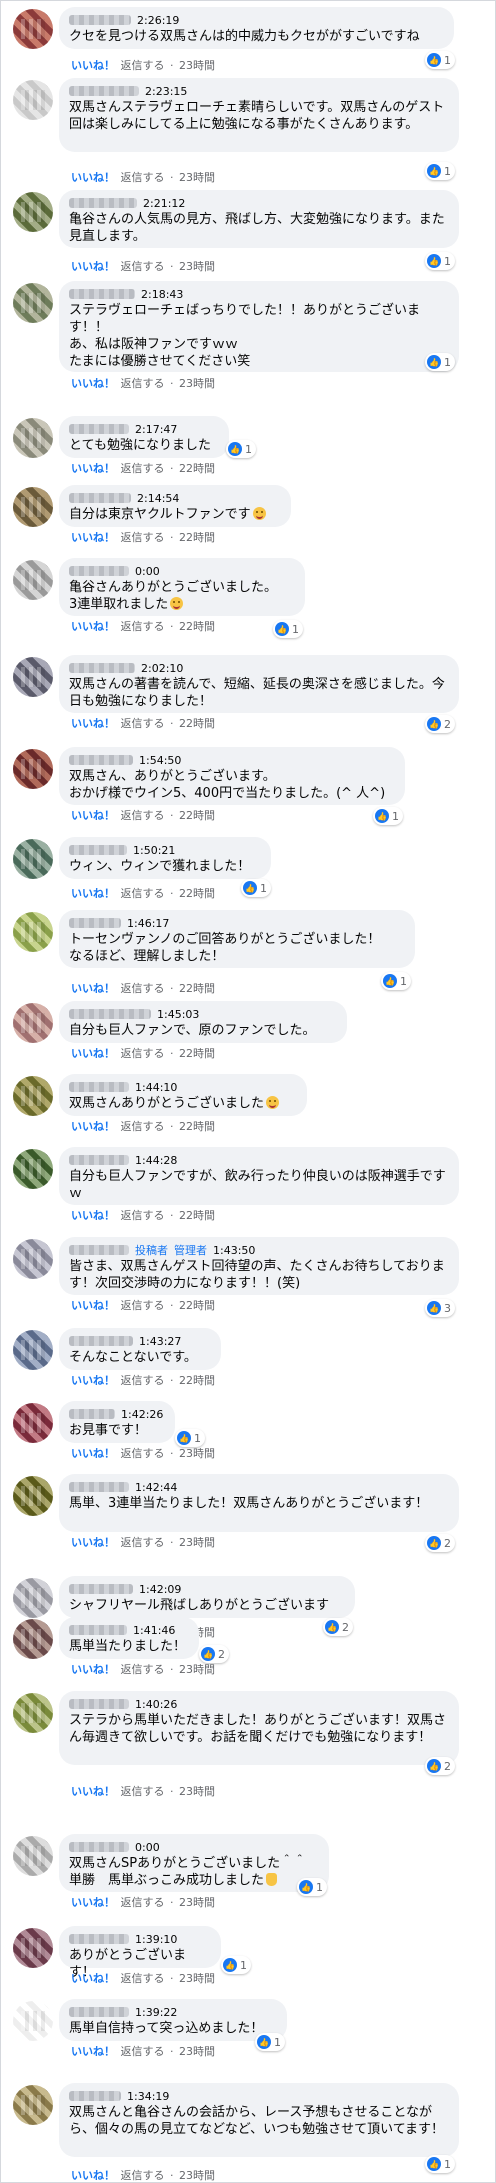 This screenshot has height=2183, width=496. What do you see at coordinates (160, 1589) in the screenshot?
I see `video-timestamp: 1:42:09` at bounding box center [160, 1589].